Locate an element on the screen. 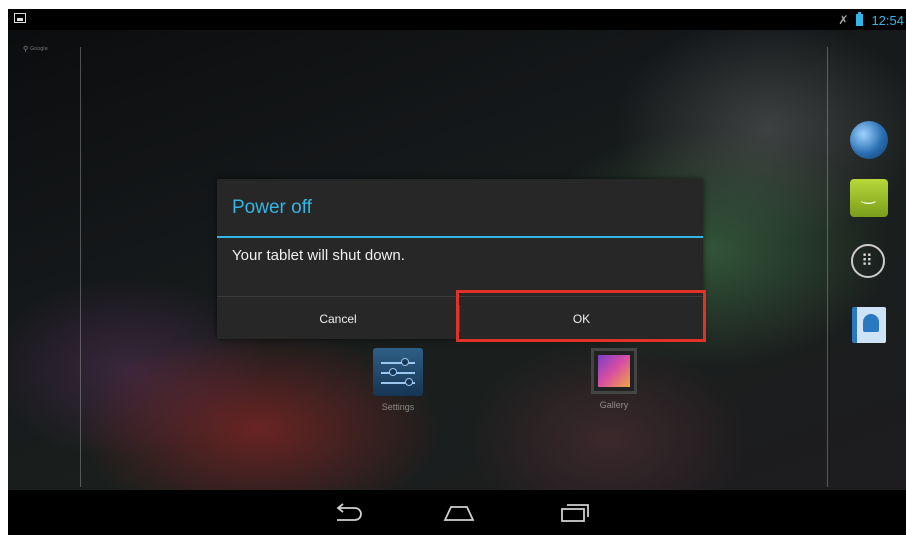 Image resolution: width=906 pixels, height=535 pixels. google-search-bar: ⚲ Google is located at coordinates (35, 49).